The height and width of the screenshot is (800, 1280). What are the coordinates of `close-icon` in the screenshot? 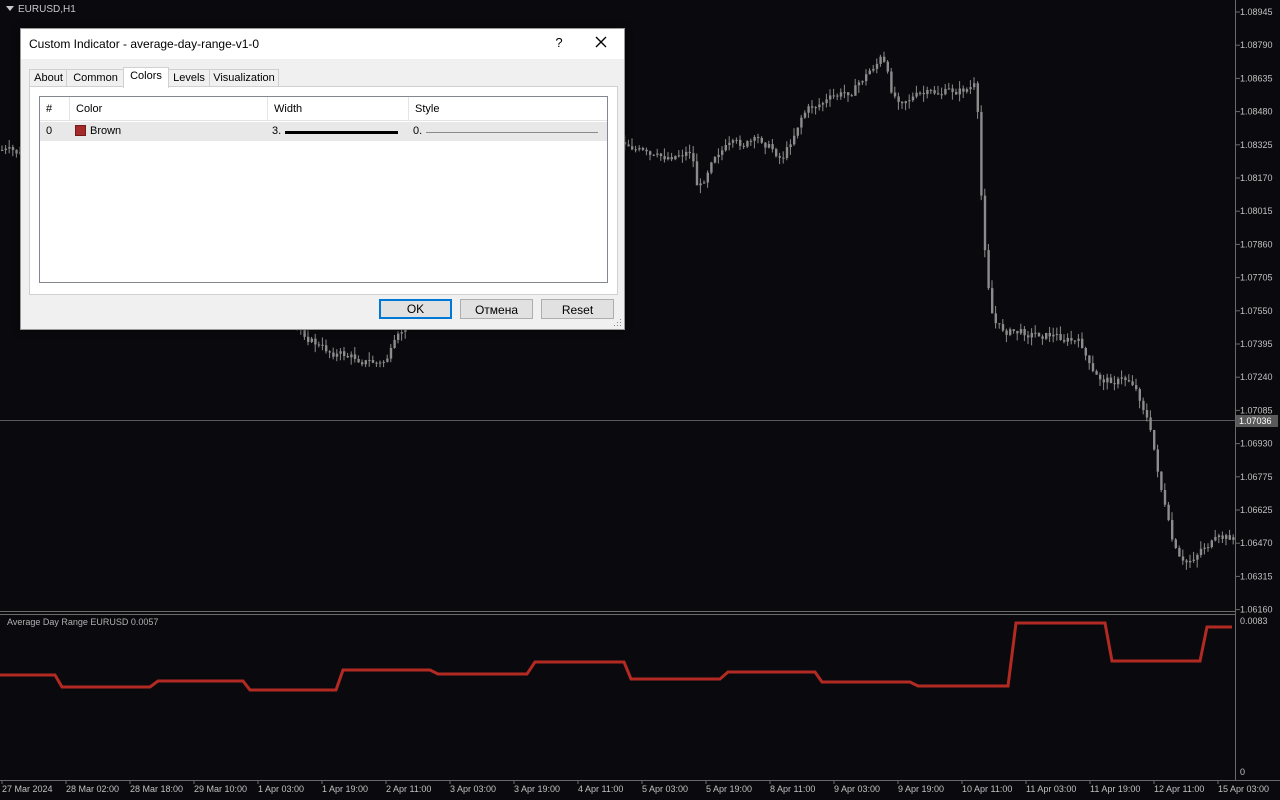 It's located at (601, 42).